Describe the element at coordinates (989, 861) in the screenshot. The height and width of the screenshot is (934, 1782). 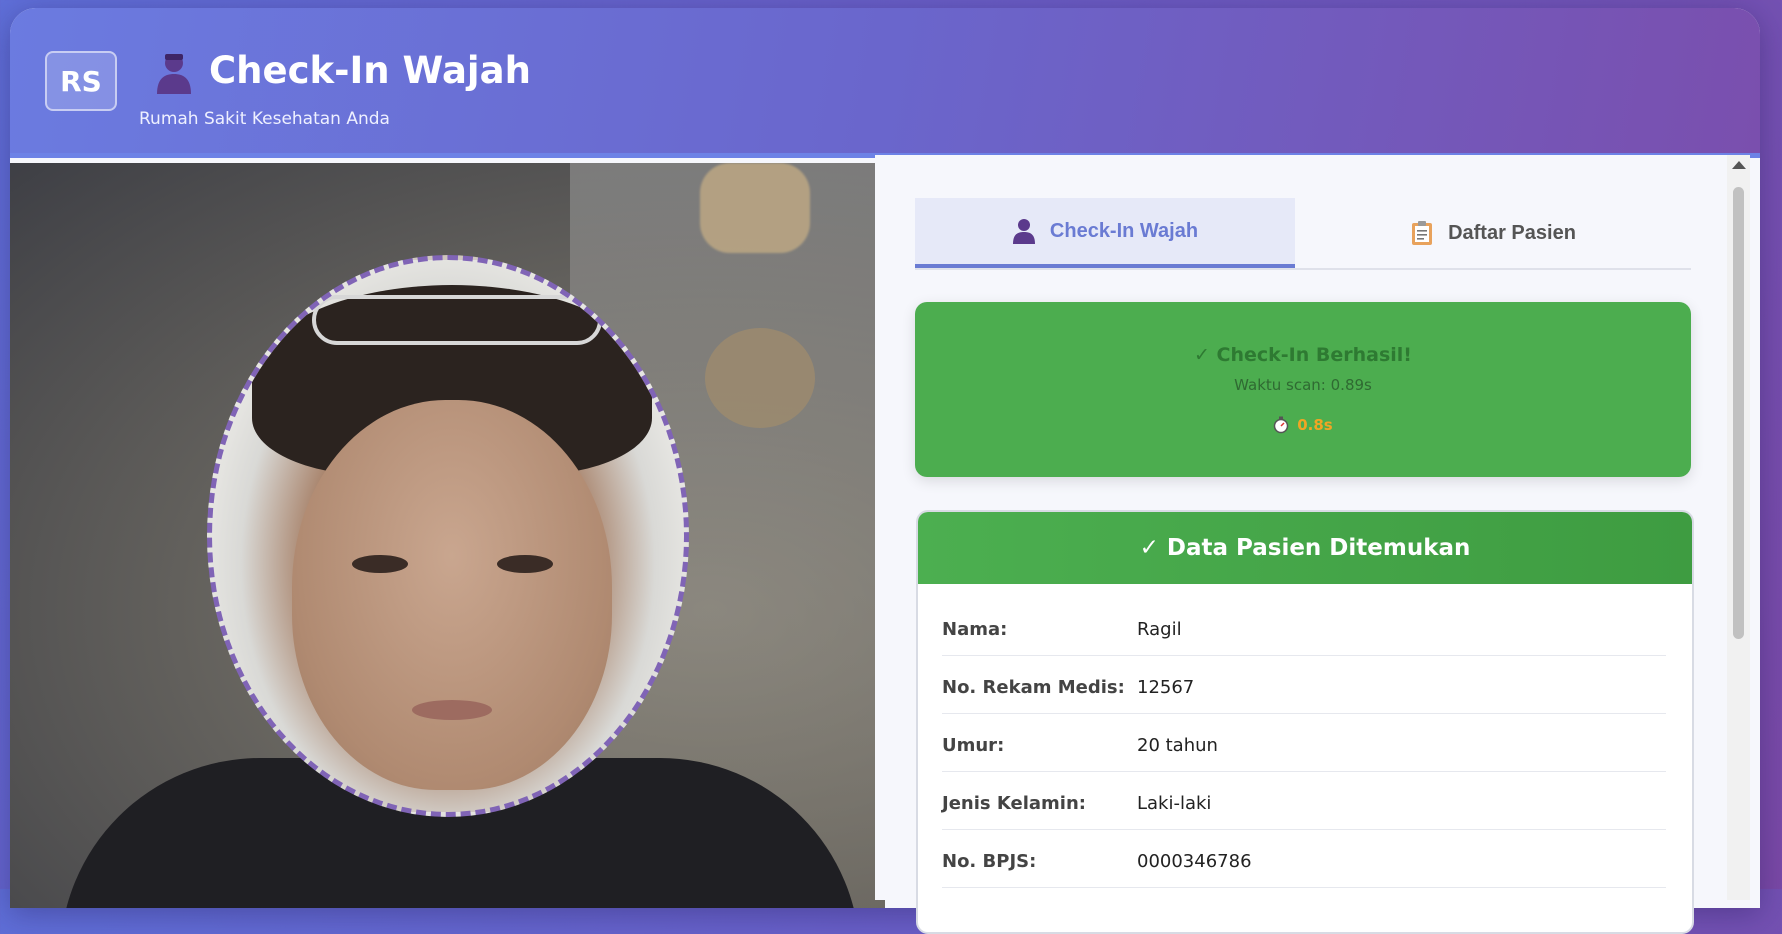
I see `field-label: No. BPJS:` at that location.